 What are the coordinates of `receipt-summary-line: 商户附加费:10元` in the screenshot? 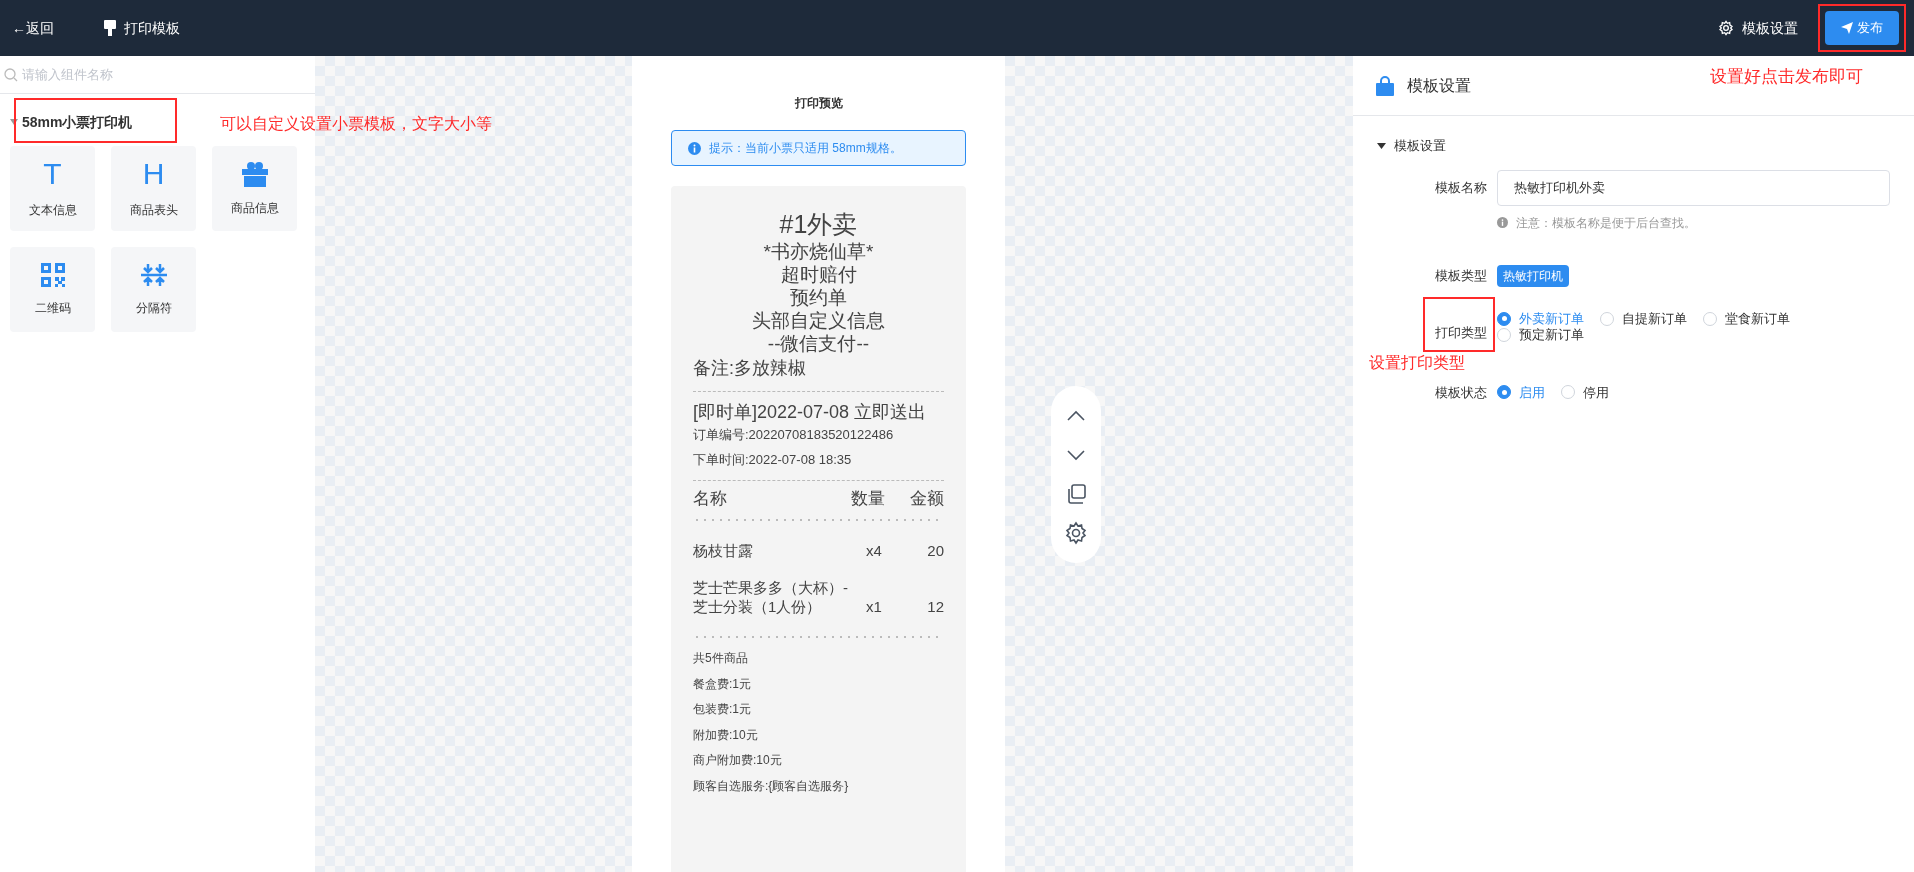 It's located at (738, 760).